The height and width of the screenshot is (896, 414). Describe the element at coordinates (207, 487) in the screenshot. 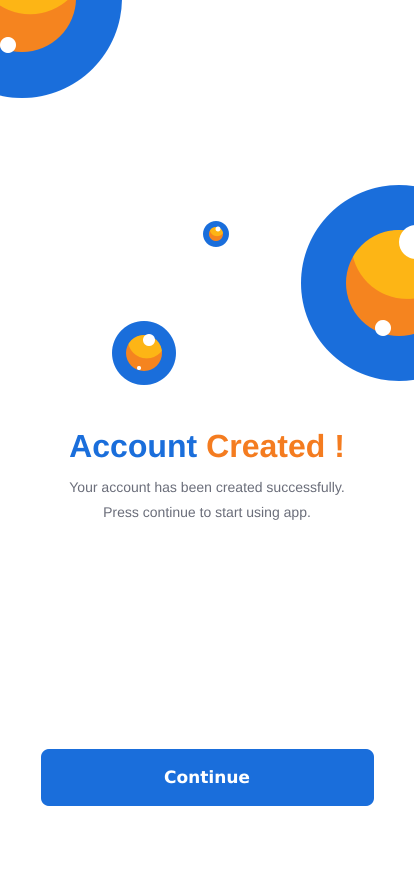

I see `message-text: Your account has been created successfully.` at that location.